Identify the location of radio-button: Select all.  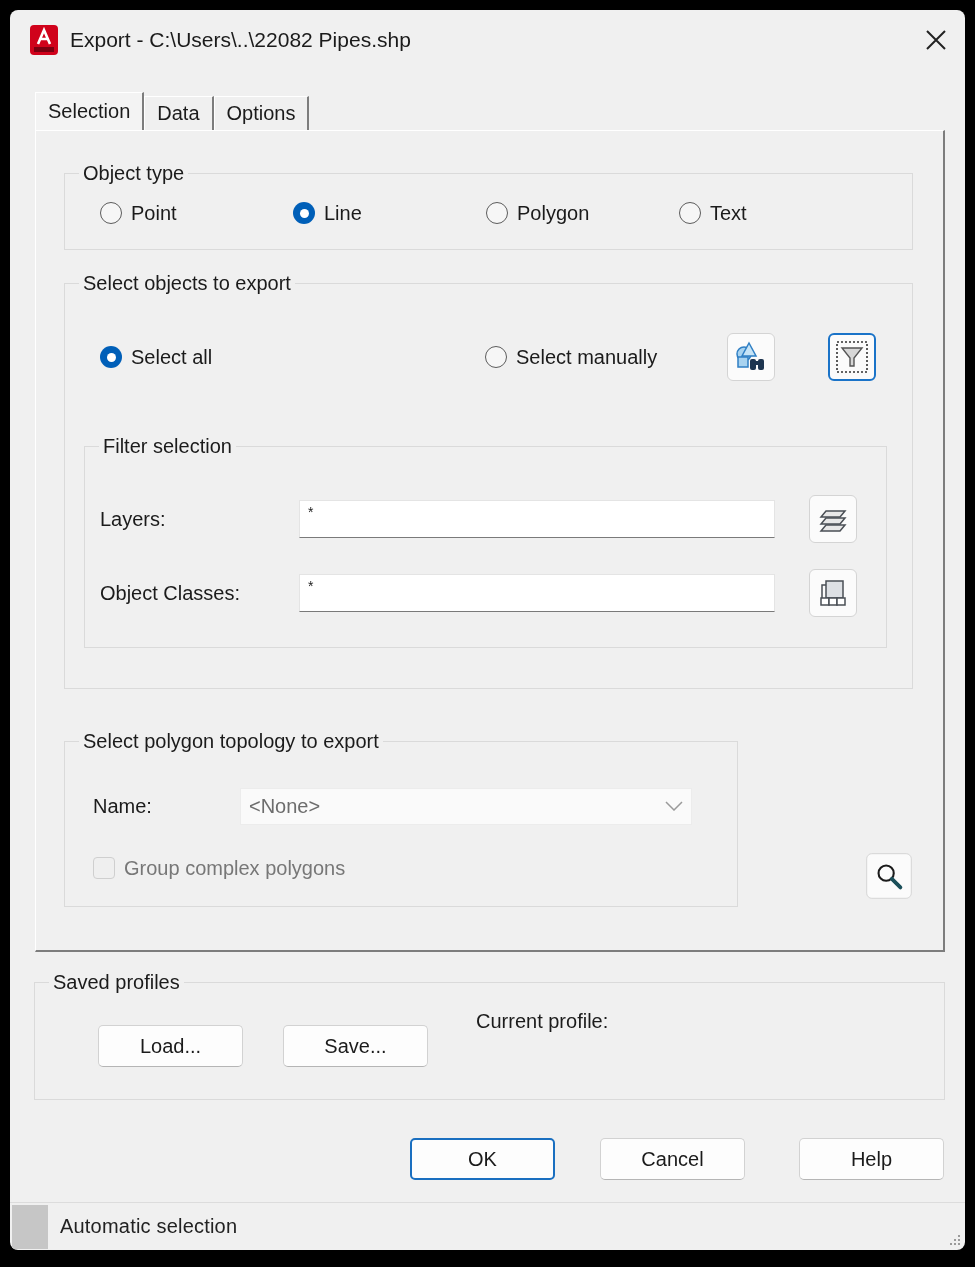
(156, 357).